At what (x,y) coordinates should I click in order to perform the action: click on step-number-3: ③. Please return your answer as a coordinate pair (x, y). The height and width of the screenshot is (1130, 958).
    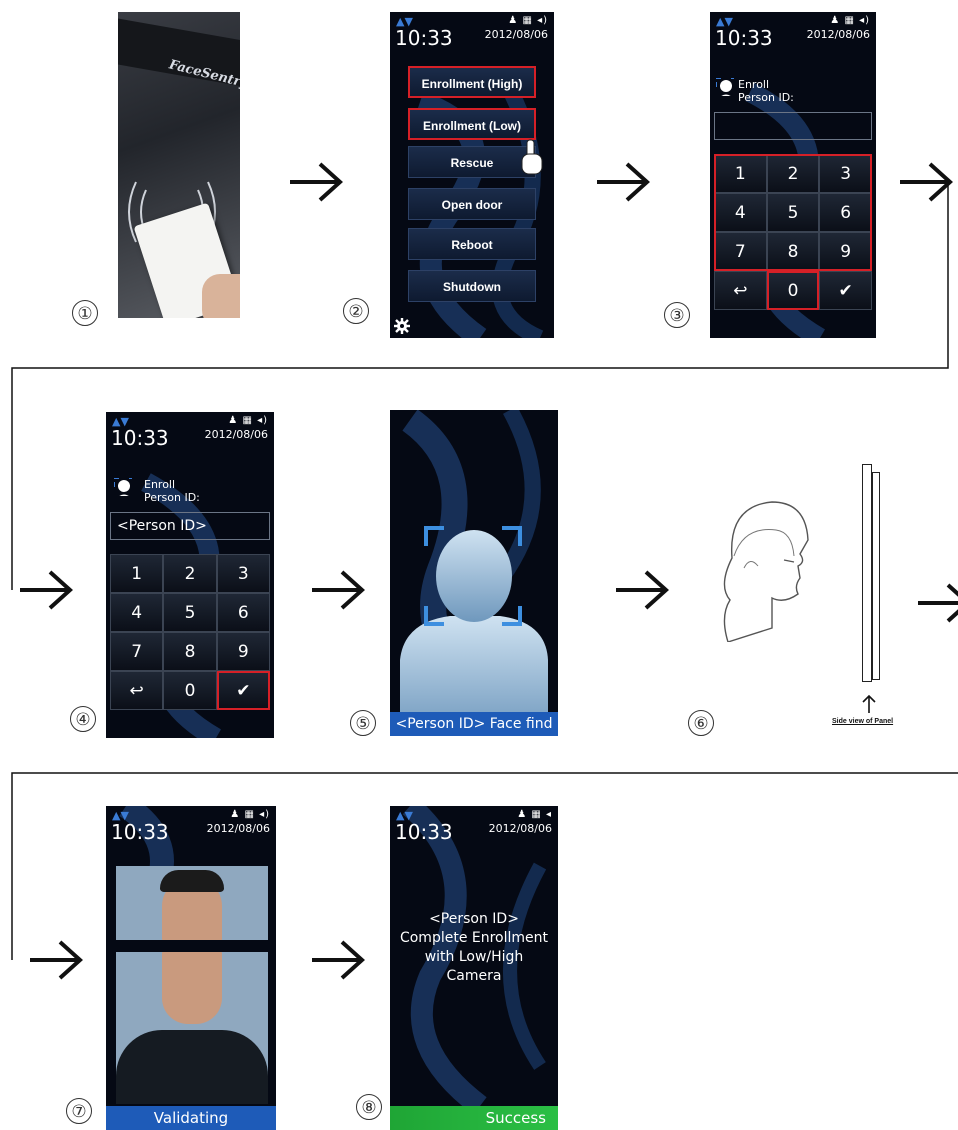
    Looking at the image, I should click on (677, 315).